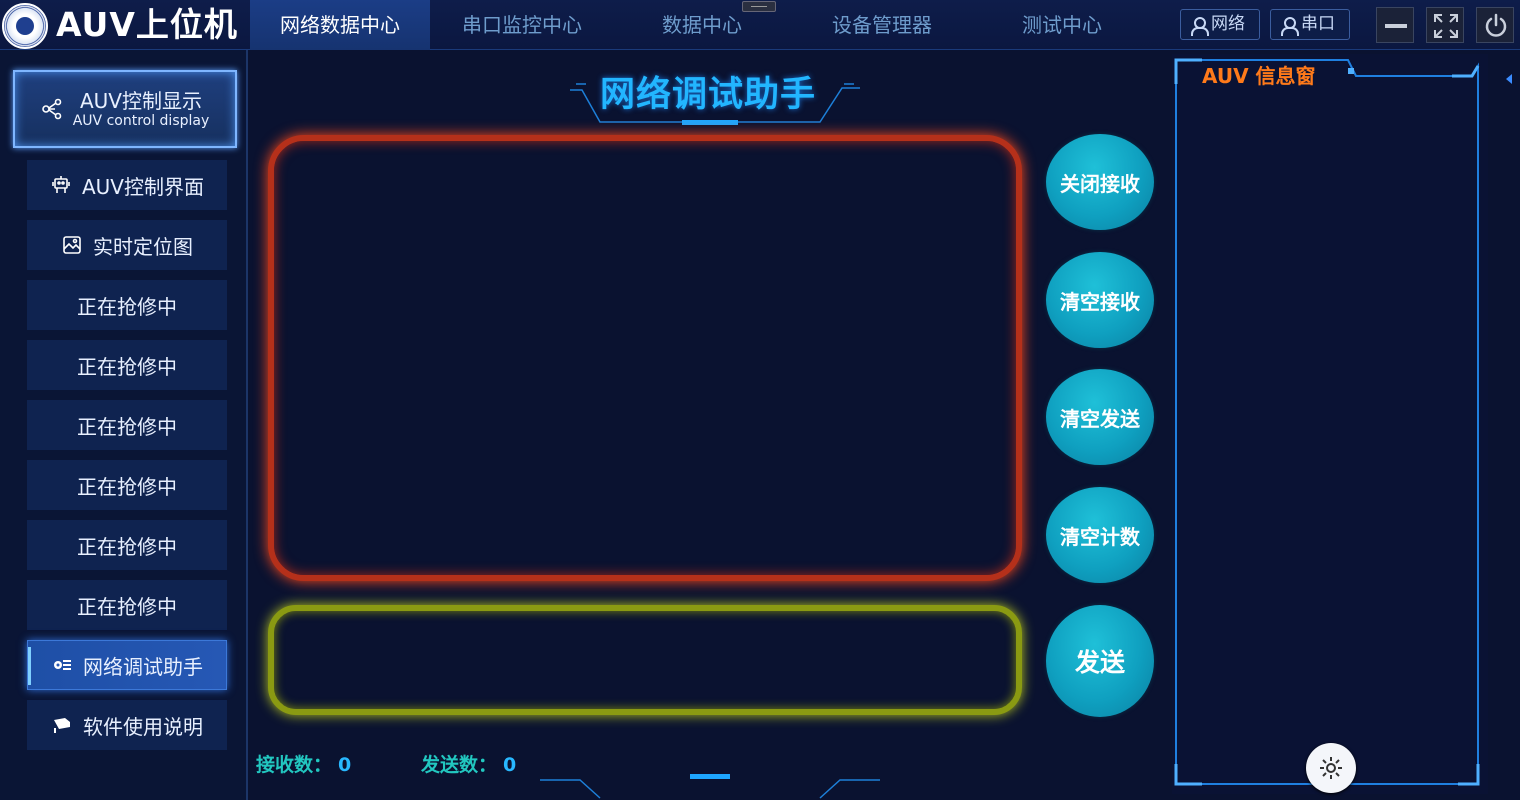  What do you see at coordinates (708, 95) in the screenshot?
I see `page-title: 网络调试助手` at bounding box center [708, 95].